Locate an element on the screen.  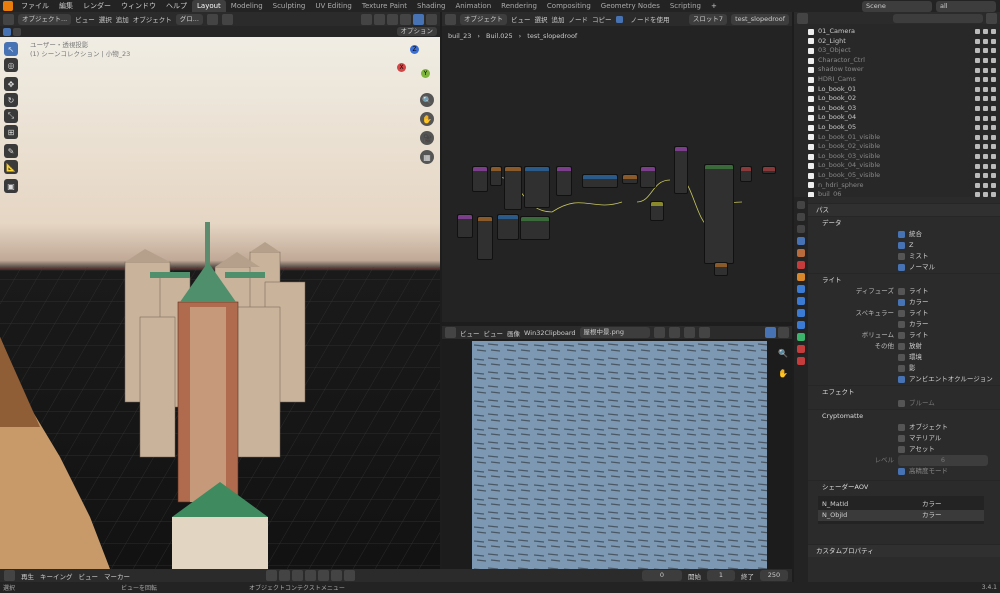
image-menu-view: ビュー is located at coordinates (470, 333).